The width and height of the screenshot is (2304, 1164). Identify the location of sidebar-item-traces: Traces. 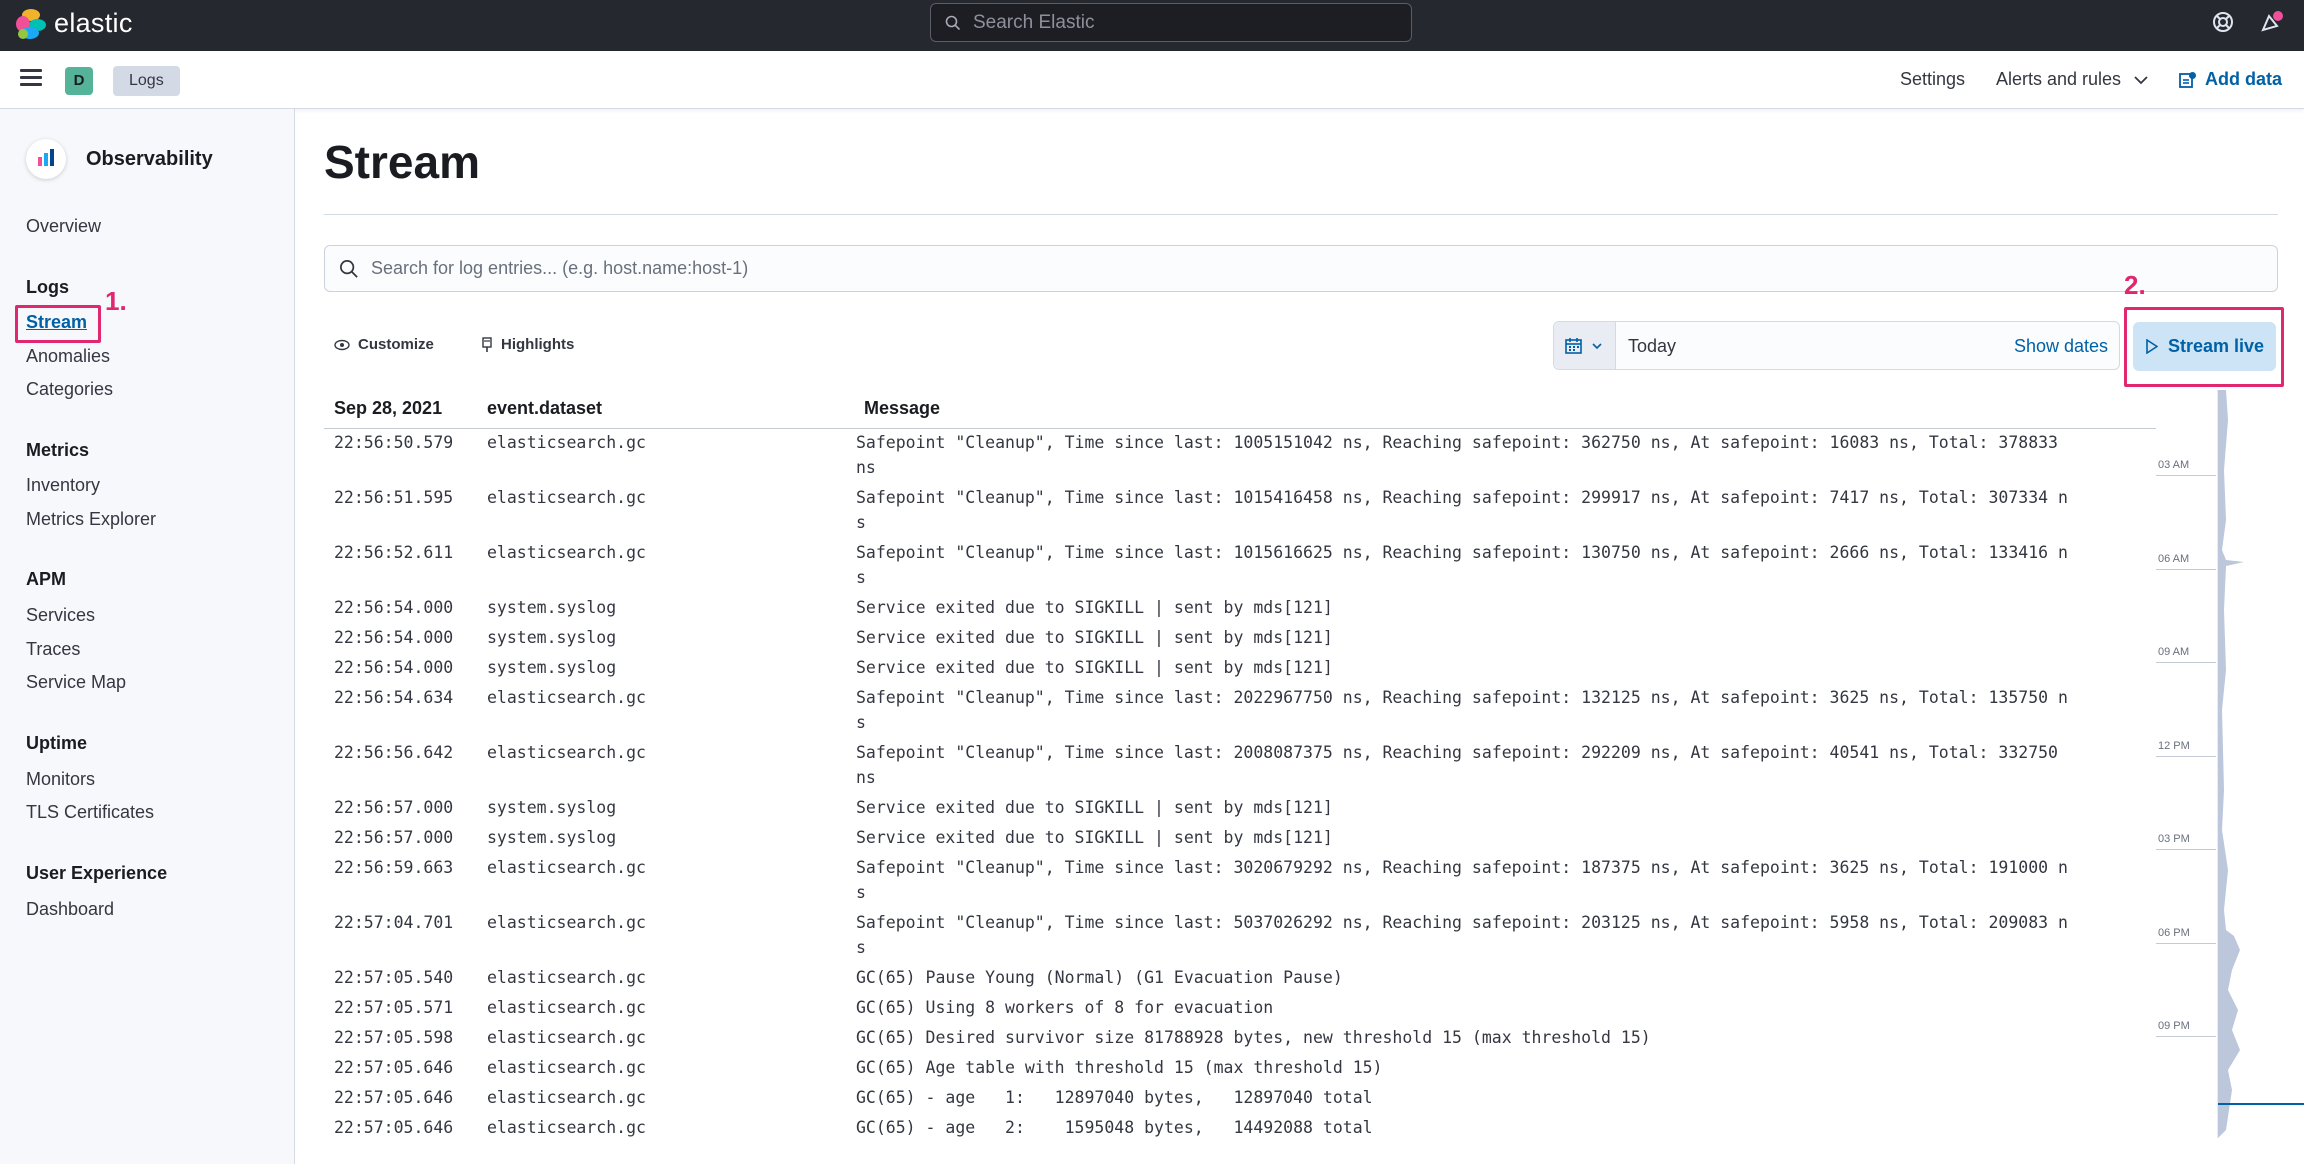
(53, 649).